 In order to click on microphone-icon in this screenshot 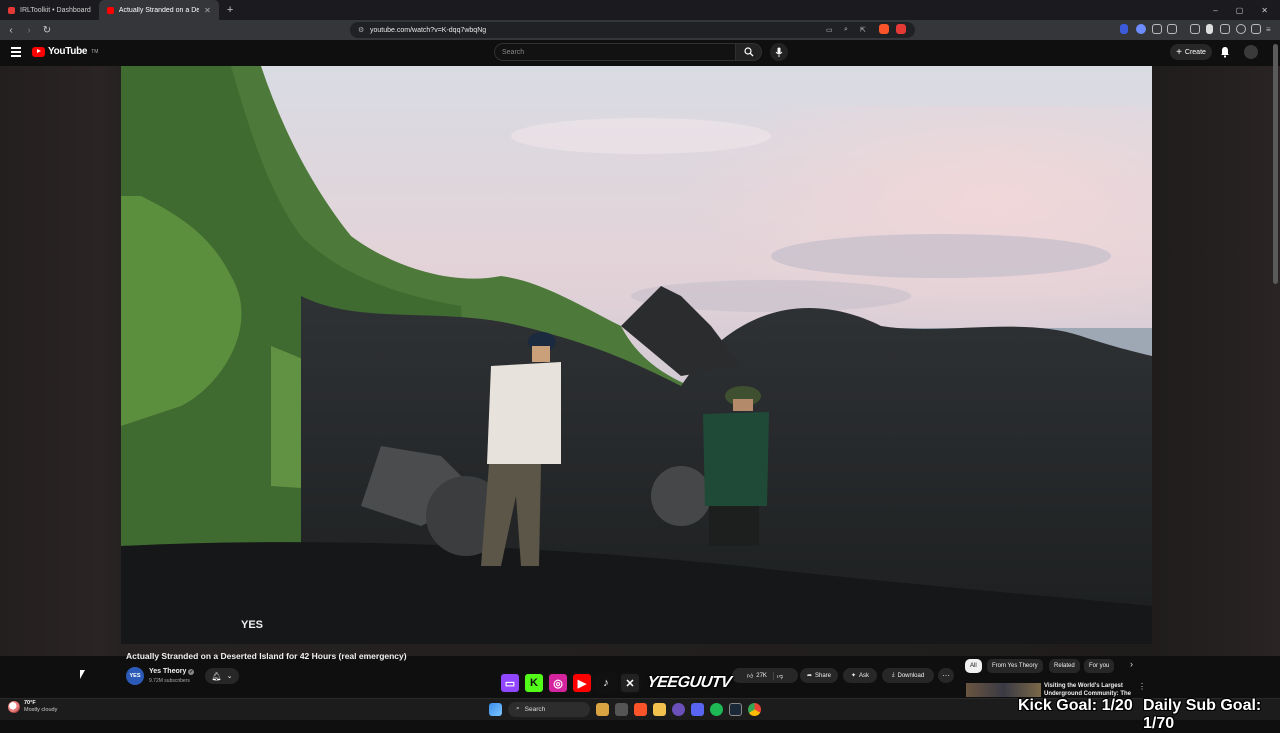, I will do `click(779, 52)`.